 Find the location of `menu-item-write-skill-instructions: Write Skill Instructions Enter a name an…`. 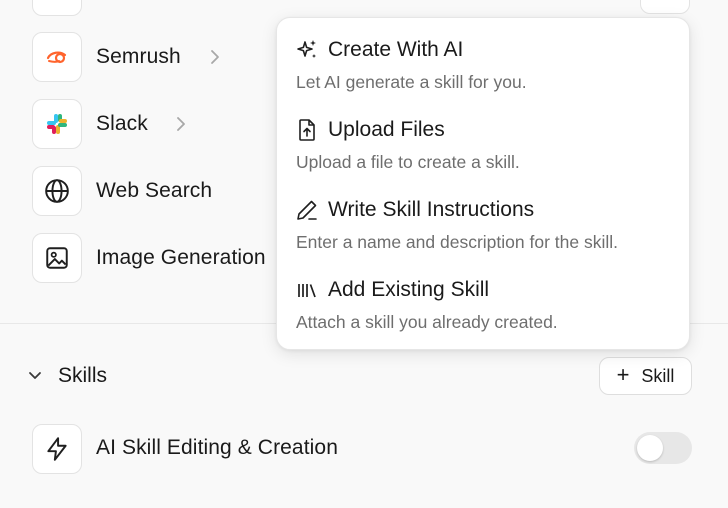

menu-item-write-skill-instructions: Write Skill Instructions Enter a name an… is located at coordinates (483, 217).